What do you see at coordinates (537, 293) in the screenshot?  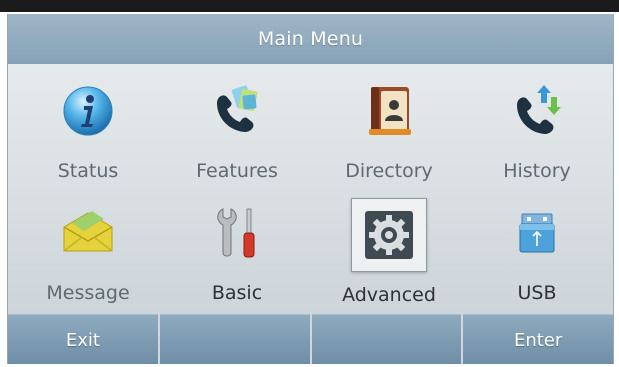 I see `menu-item-label: USB` at bounding box center [537, 293].